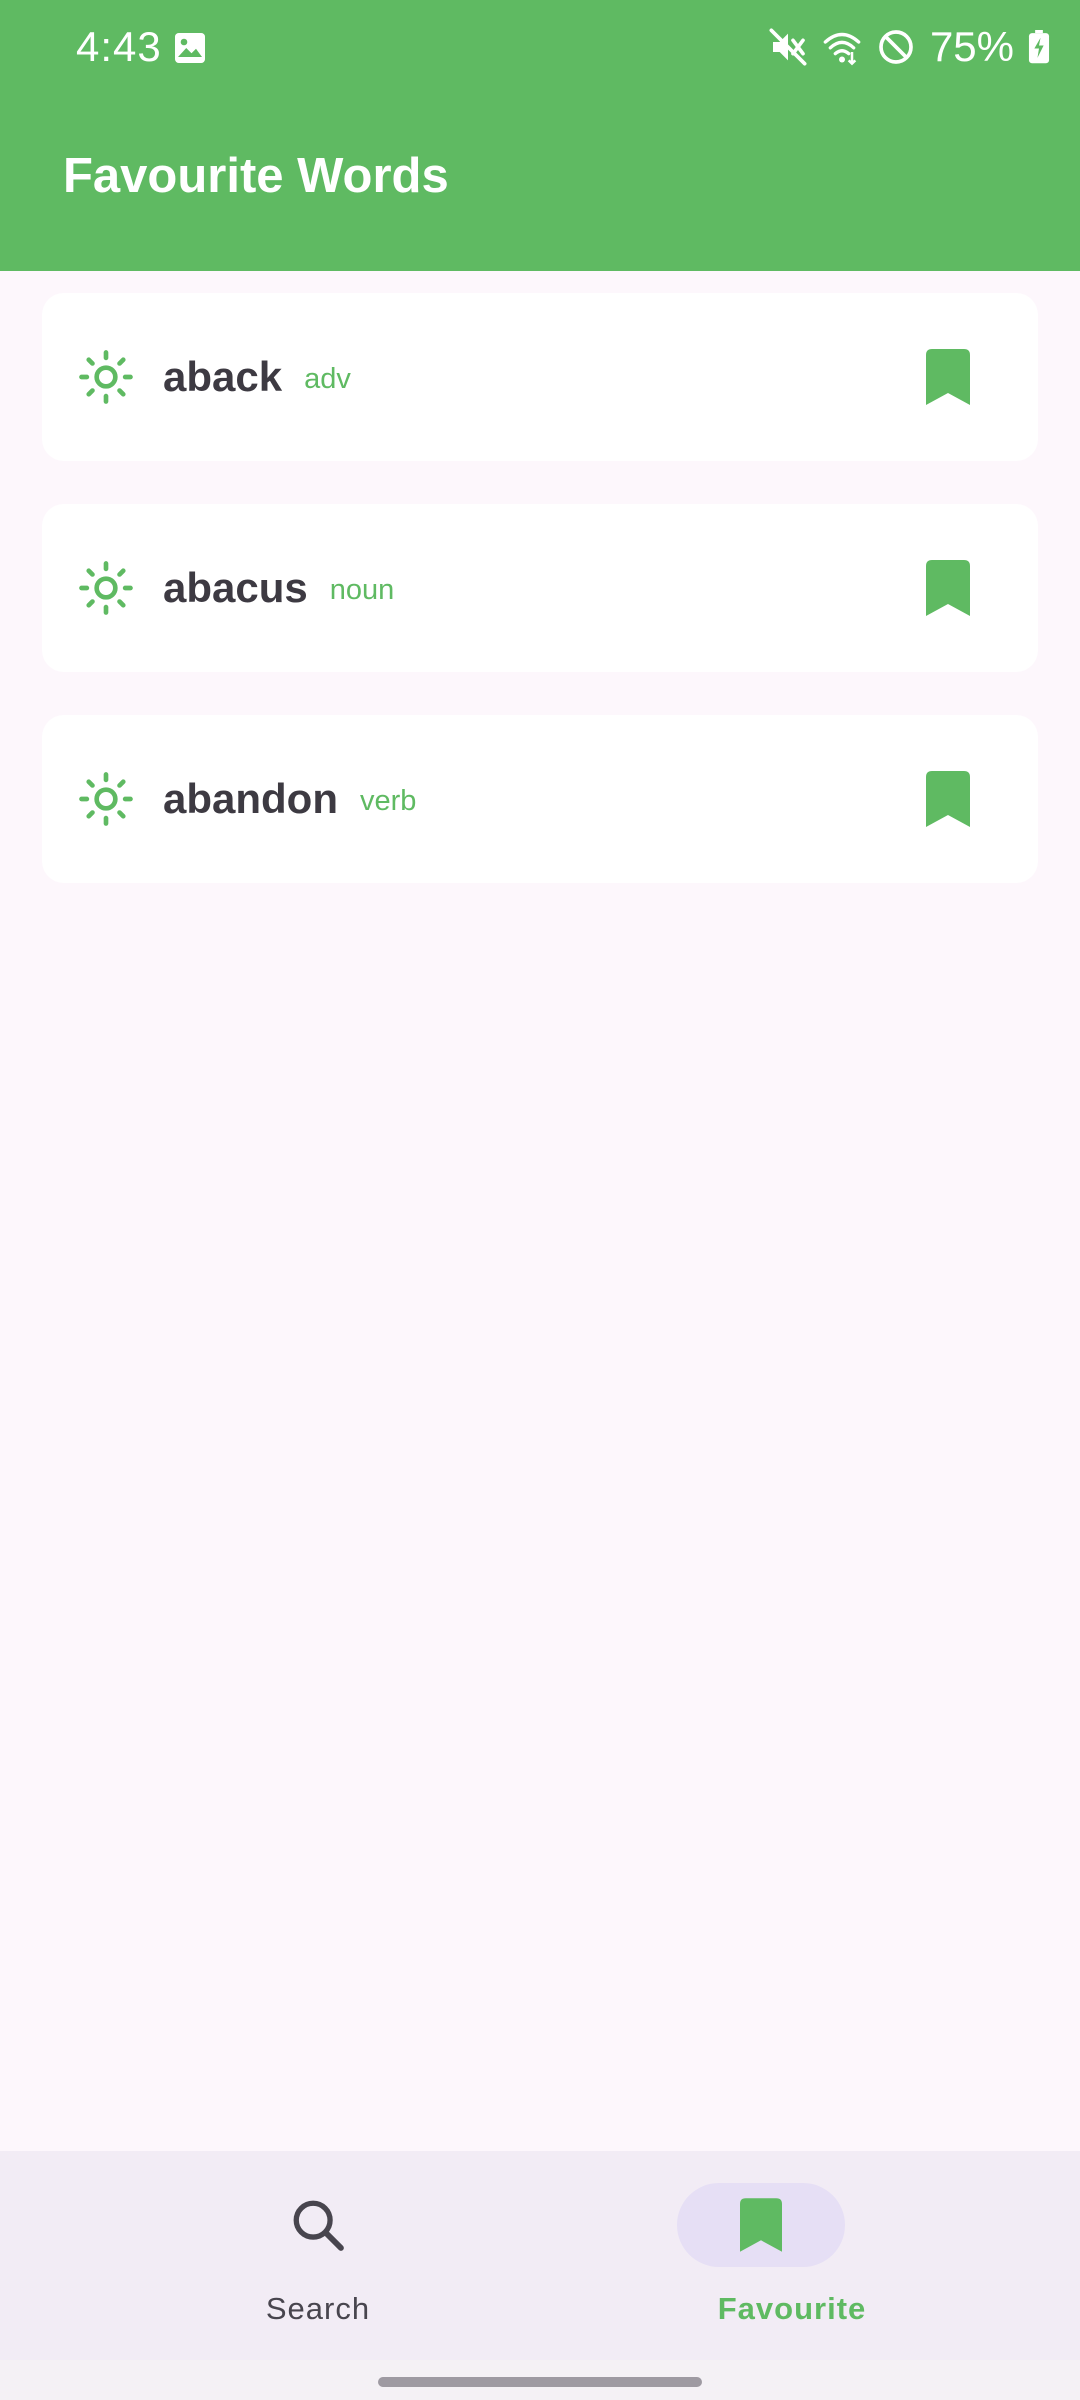 This screenshot has width=1080, height=2400. I want to click on battery-percentage: 75%, so click(971, 46).